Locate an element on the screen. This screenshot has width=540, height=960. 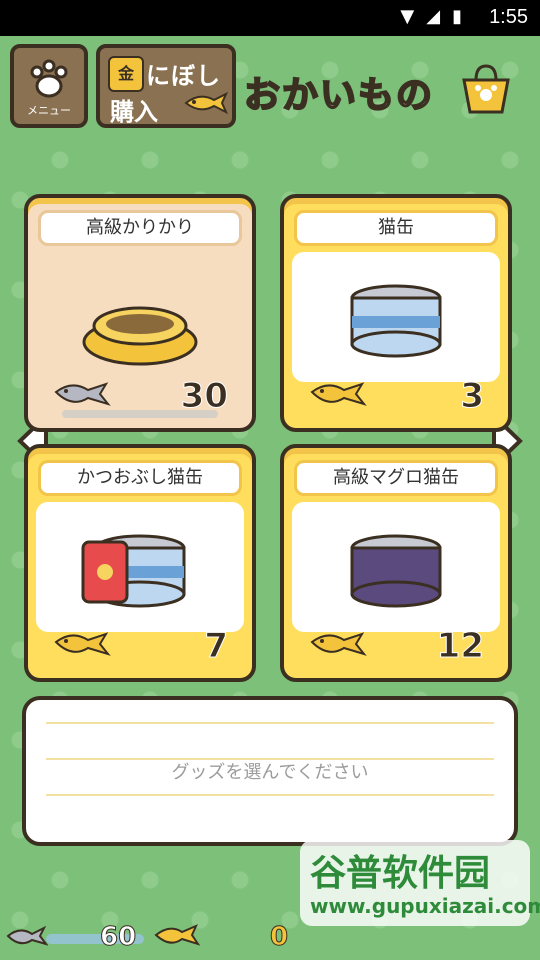
item-name: かつおぶし猫缶 is located at coordinates (140, 478).